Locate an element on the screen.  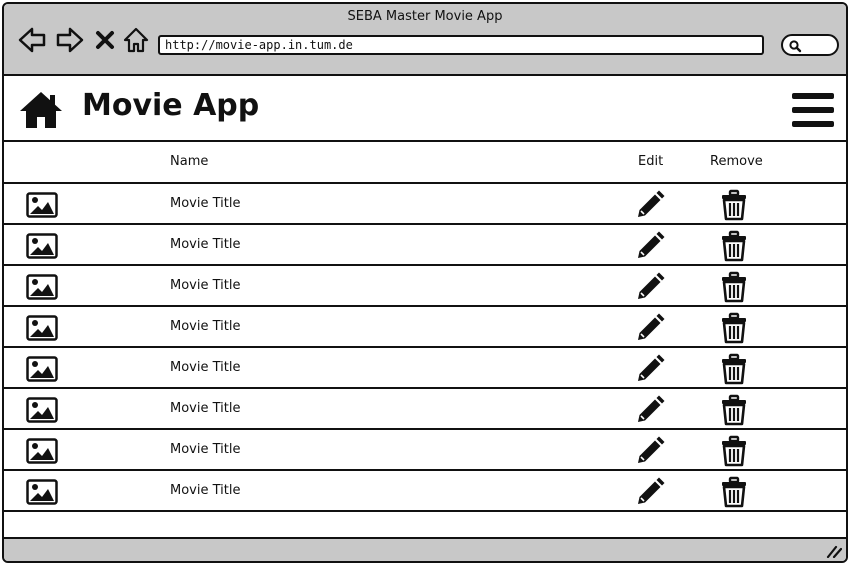
home-outline-icon is located at coordinates (136, 40).